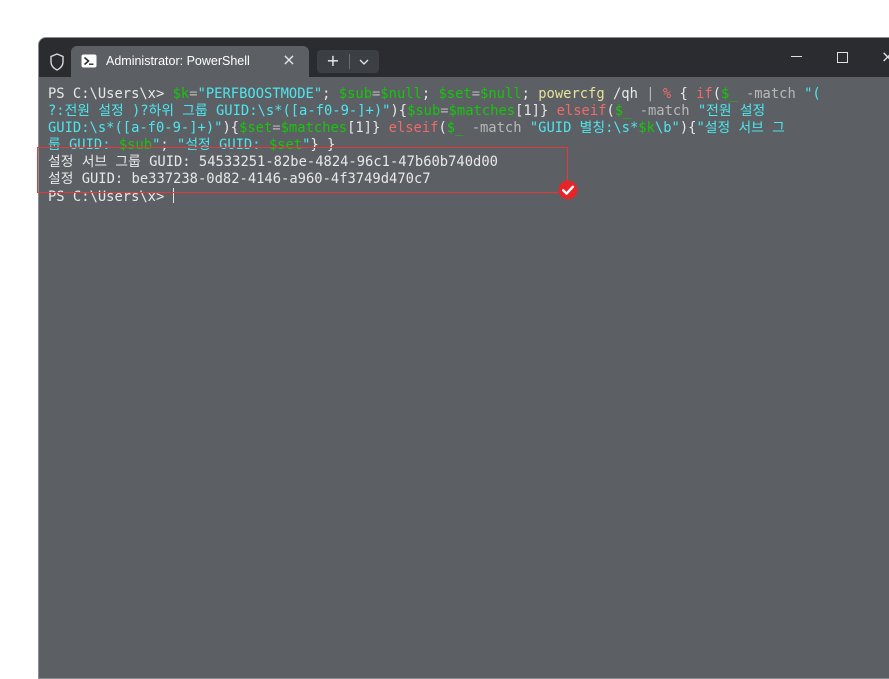 The width and height of the screenshot is (889, 679). I want to click on tab-powershell: Administrator: PowerShell ×, so click(190, 61).